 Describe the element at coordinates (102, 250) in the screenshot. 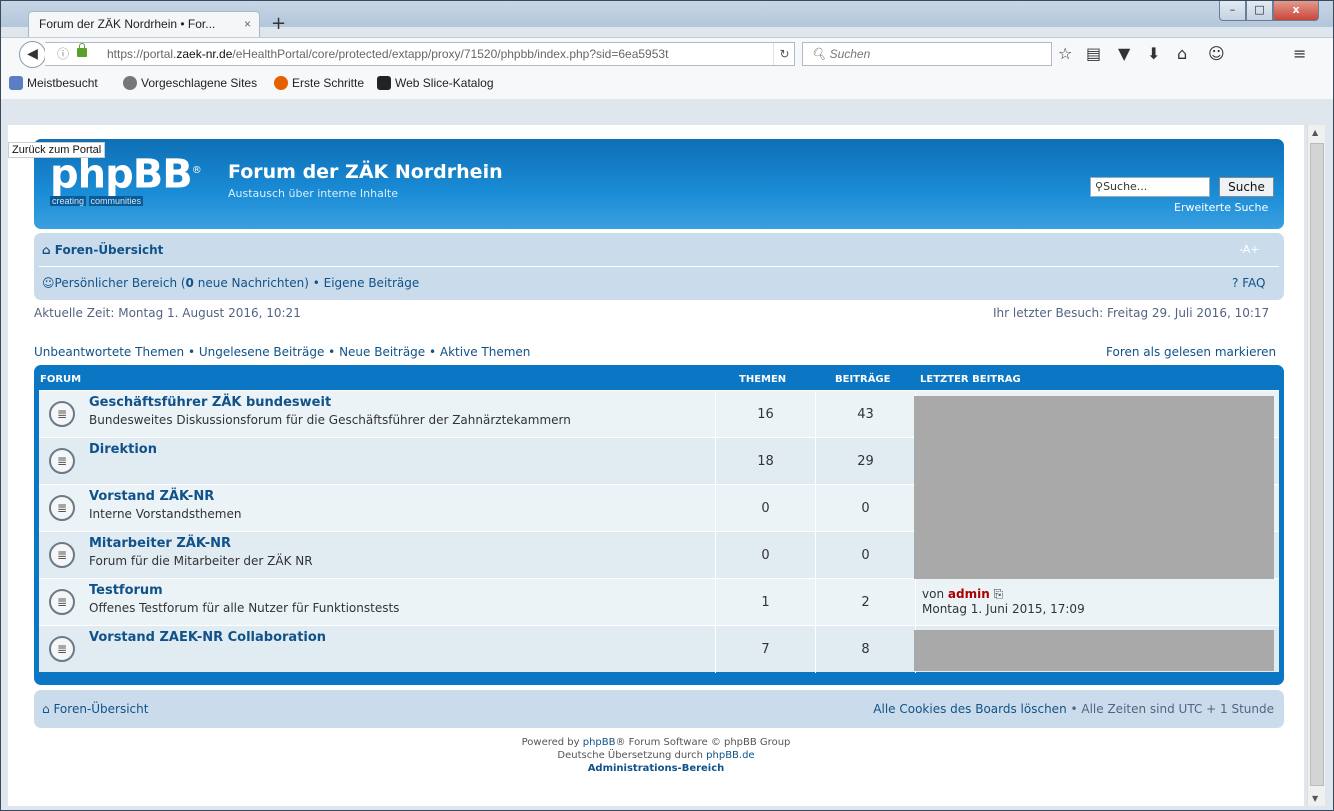

I see `breadcrumb-home: ⌂ Foren-Übersicht` at that location.